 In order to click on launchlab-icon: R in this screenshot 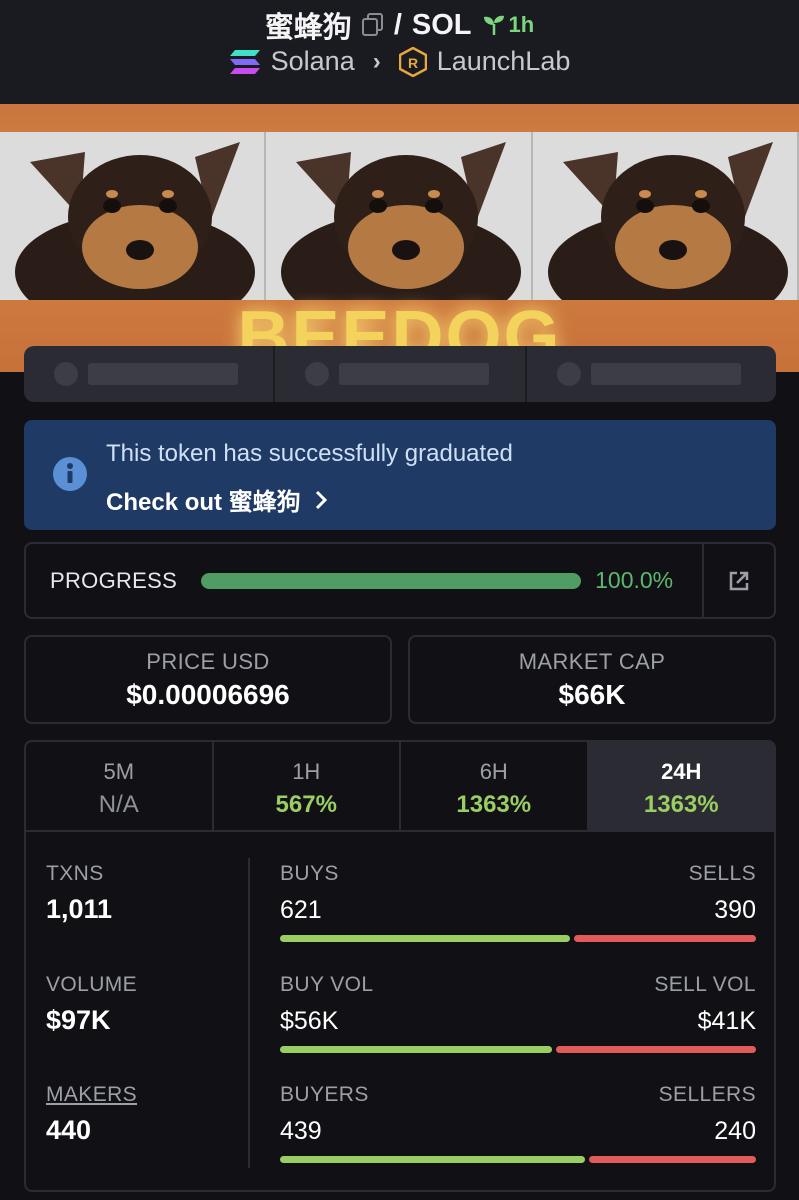, I will do `click(412, 61)`.